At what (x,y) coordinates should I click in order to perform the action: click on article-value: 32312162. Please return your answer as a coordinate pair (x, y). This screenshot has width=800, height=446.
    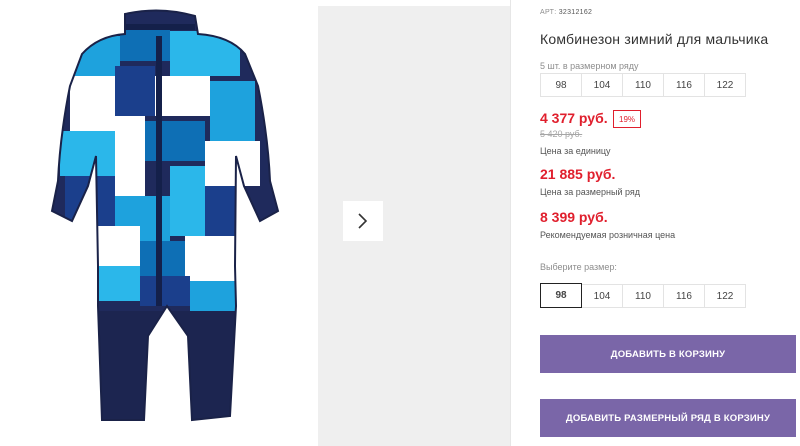
    Looking at the image, I should click on (575, 12).